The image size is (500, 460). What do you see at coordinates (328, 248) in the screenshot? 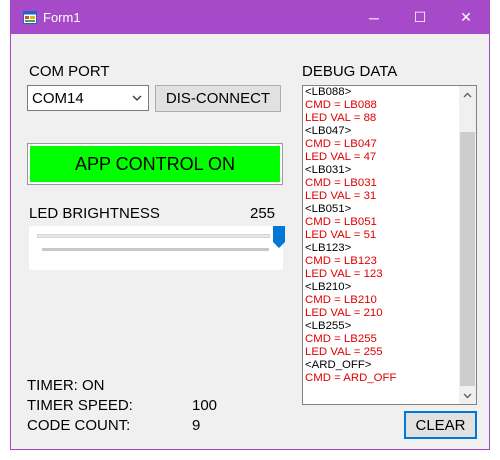
I see `debug-line: <LB123>` at bounding box center [328, 248].